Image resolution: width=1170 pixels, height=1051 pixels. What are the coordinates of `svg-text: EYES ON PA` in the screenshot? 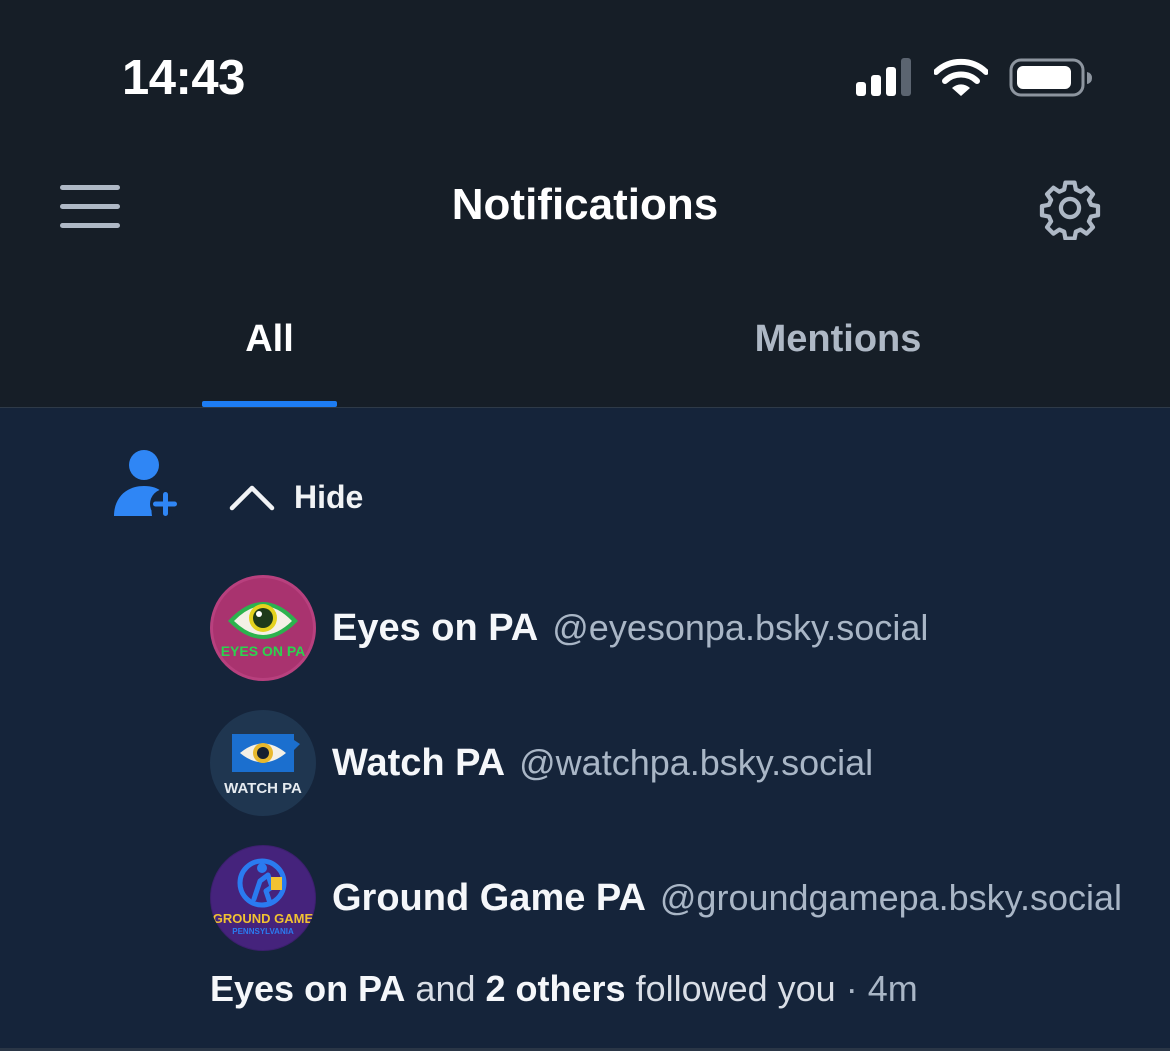 It's located at (263, 651).